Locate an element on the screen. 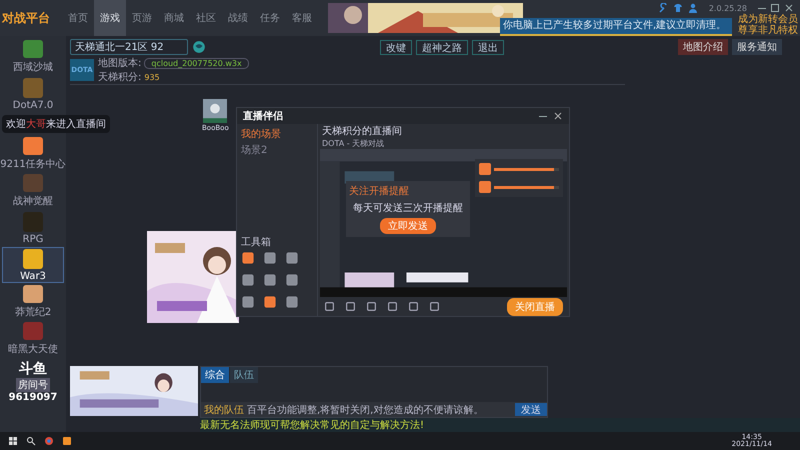 The width and height of the screenshot is (800, 450). streamer-title: 直播伴侣 is located at coordinates (263, 116).